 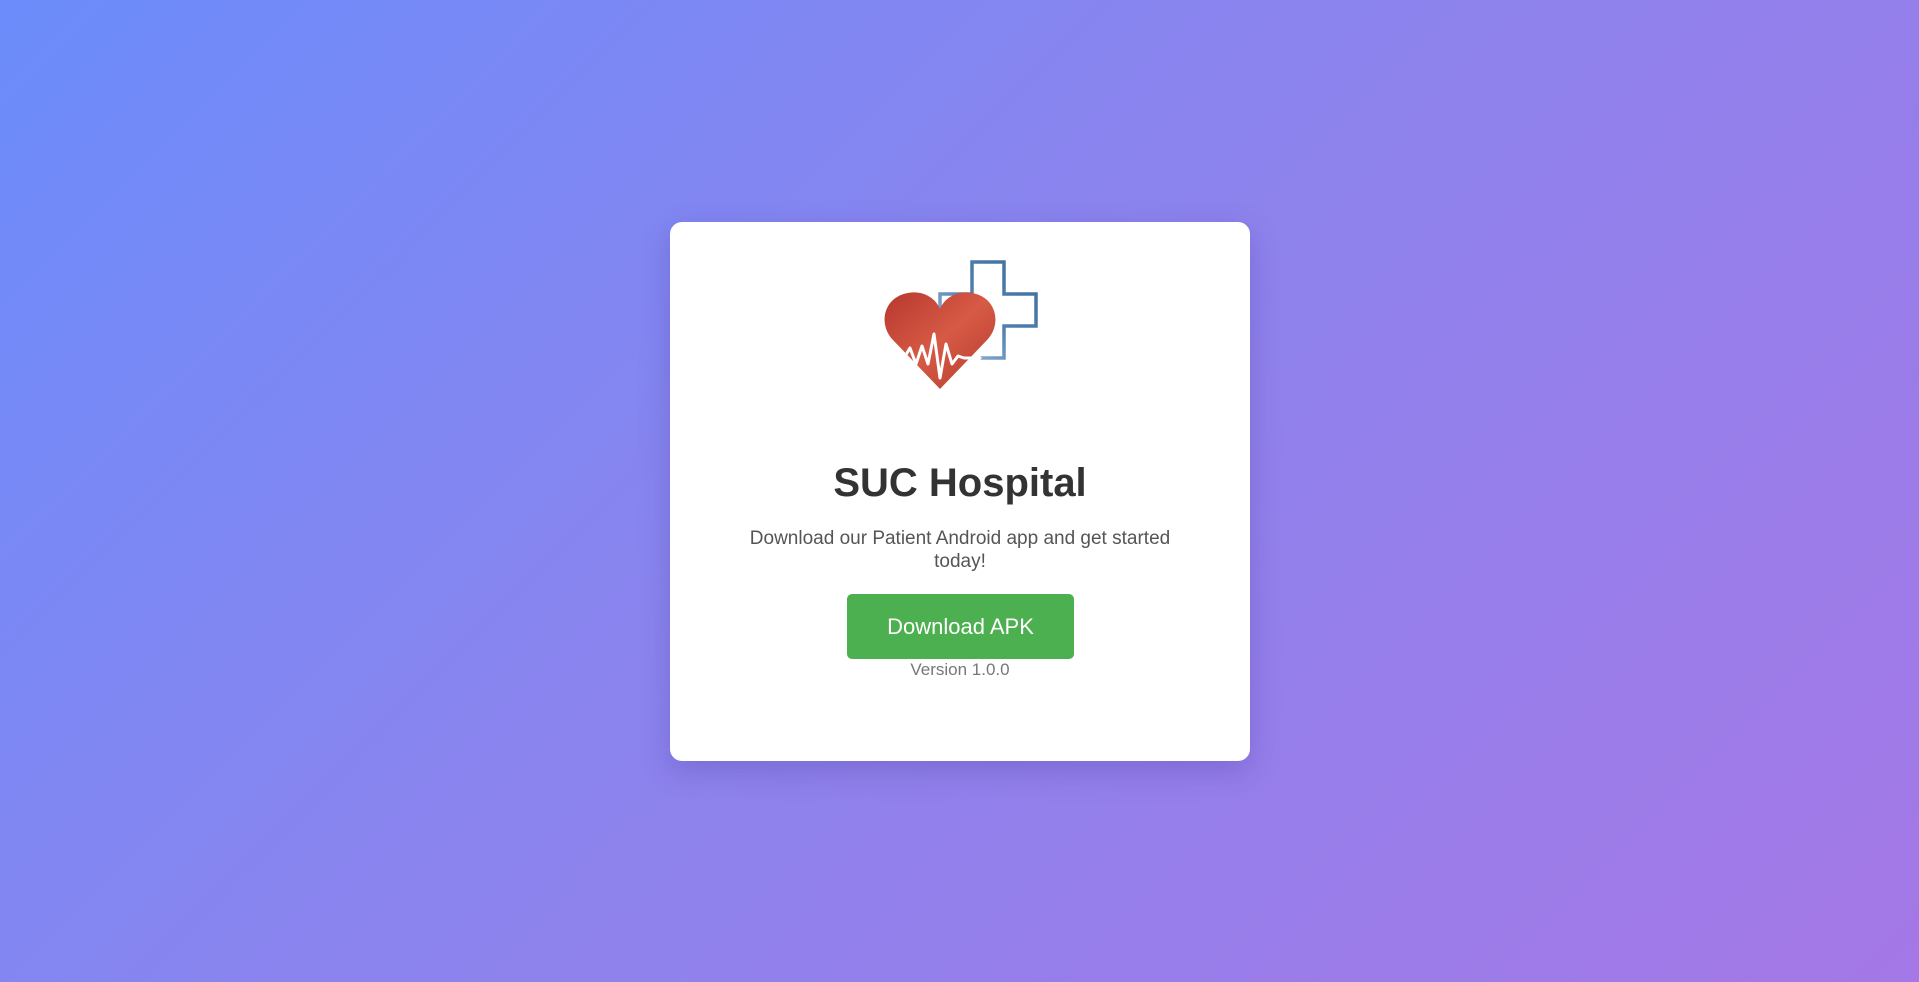 What do you see at coordinates (960, 626) in the screenshot?
I see `download-apk-button: Download APK` at bounding box center [960, 626].